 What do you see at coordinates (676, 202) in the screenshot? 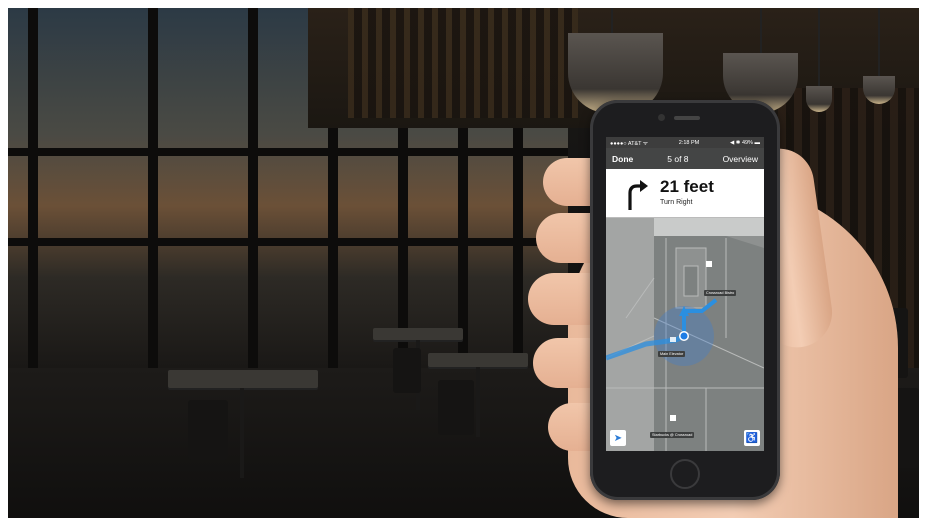
I see `instruction-text: Turn Right` at bounding box center [676, 202].